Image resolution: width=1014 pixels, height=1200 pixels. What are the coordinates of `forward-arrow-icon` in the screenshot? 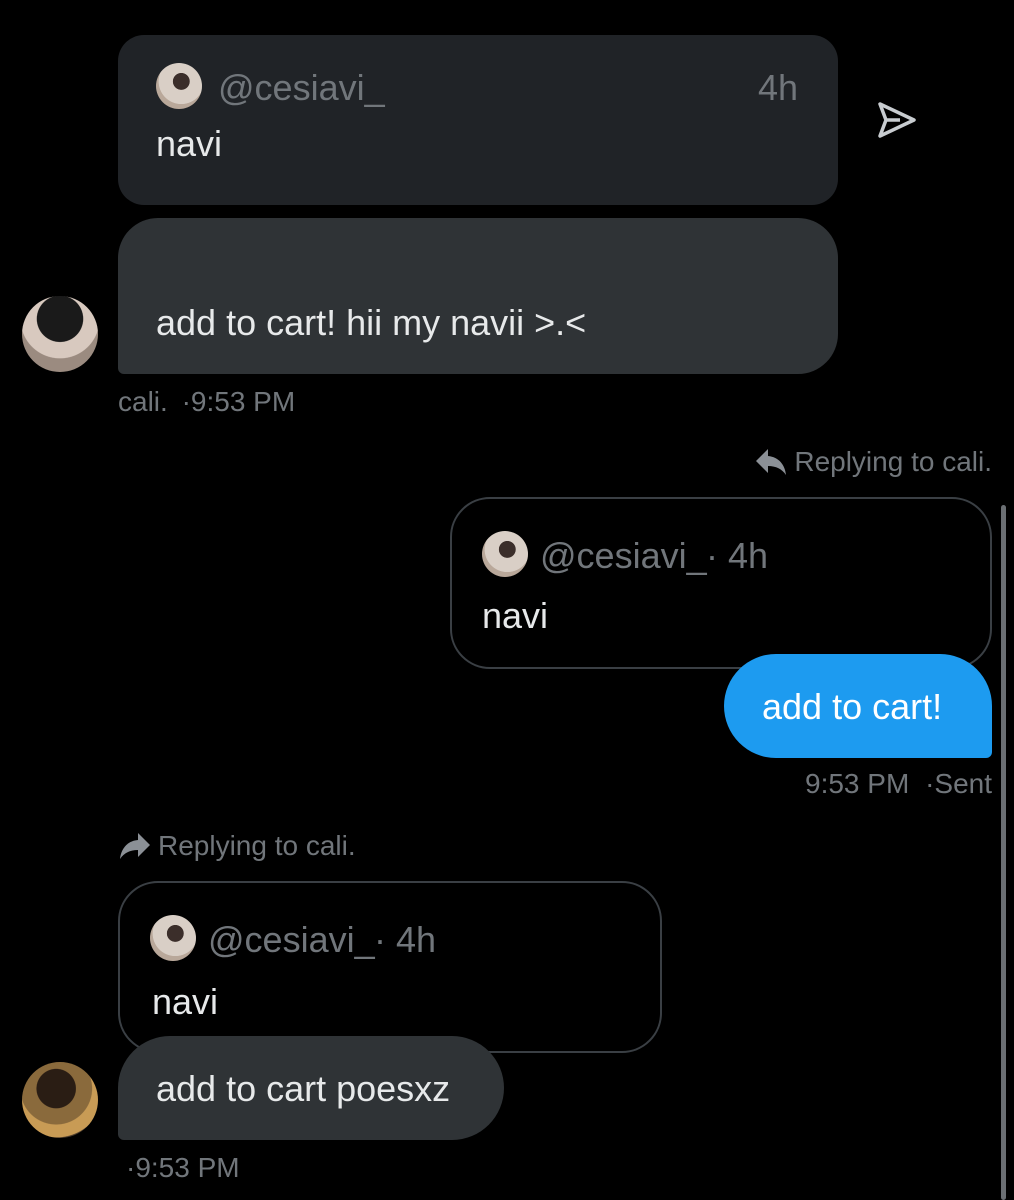 It's located at (135, 846).